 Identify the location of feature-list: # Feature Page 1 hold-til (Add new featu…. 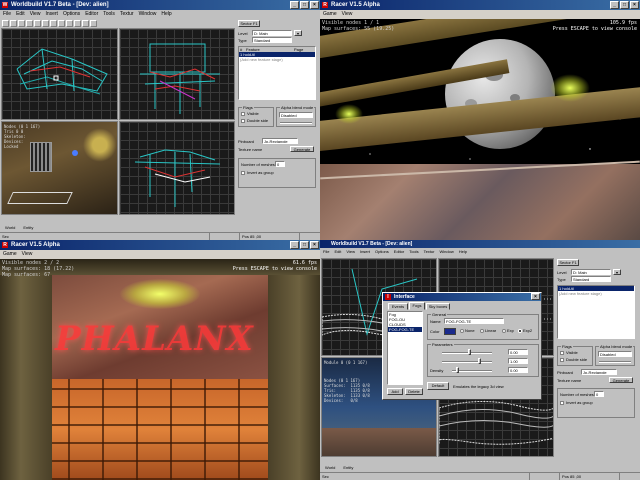
(277, 73).